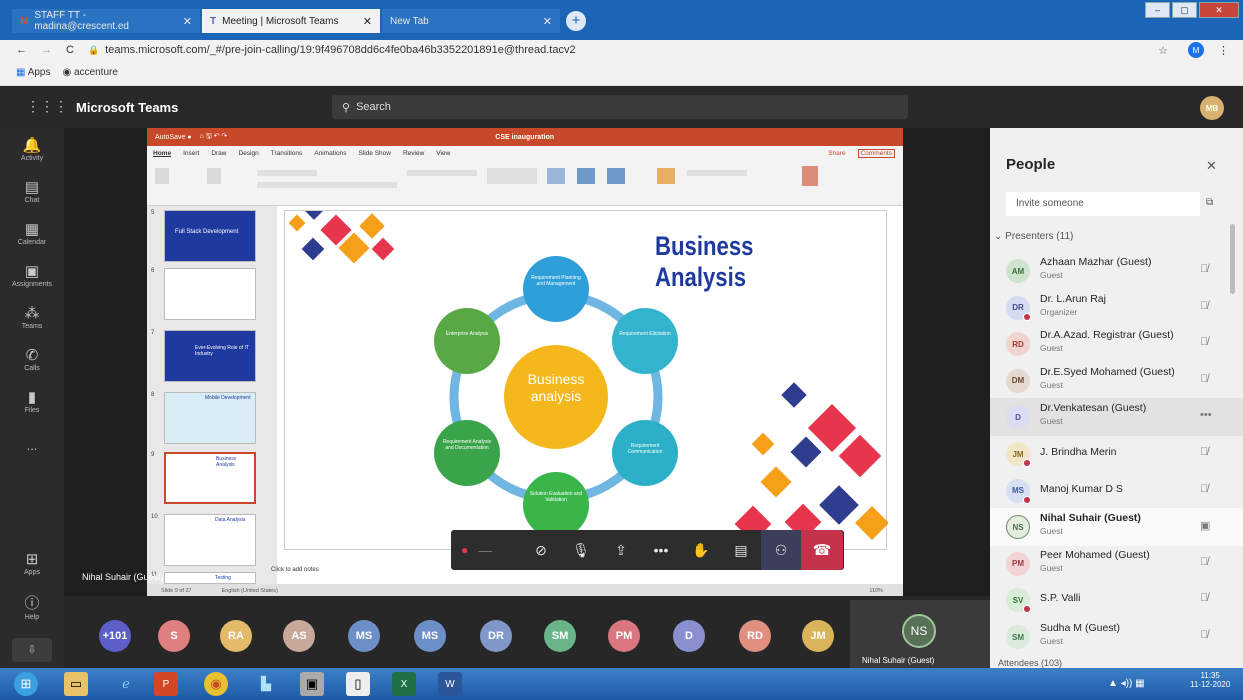  What do you see at coordinates (413, 153) in the screenshot?
I see `ppt-tab-review: Review` at bounding box center [413, 153].